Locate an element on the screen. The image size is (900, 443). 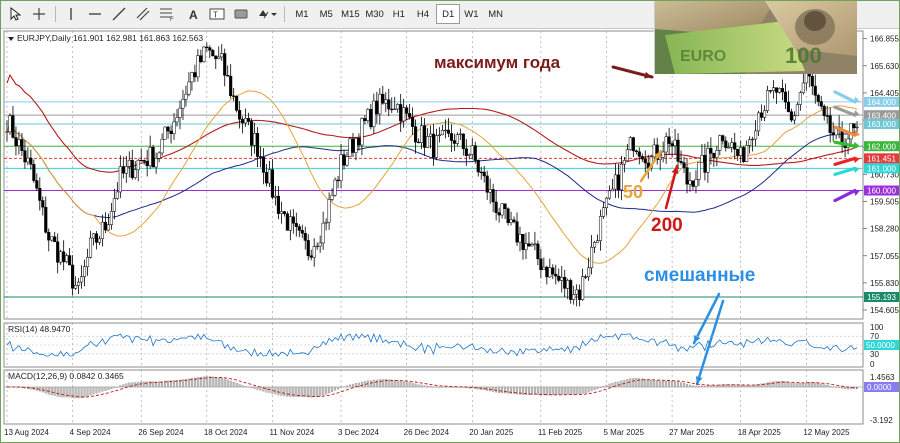
y-tick-label: 159.505 is located at coordinates (884, 201).